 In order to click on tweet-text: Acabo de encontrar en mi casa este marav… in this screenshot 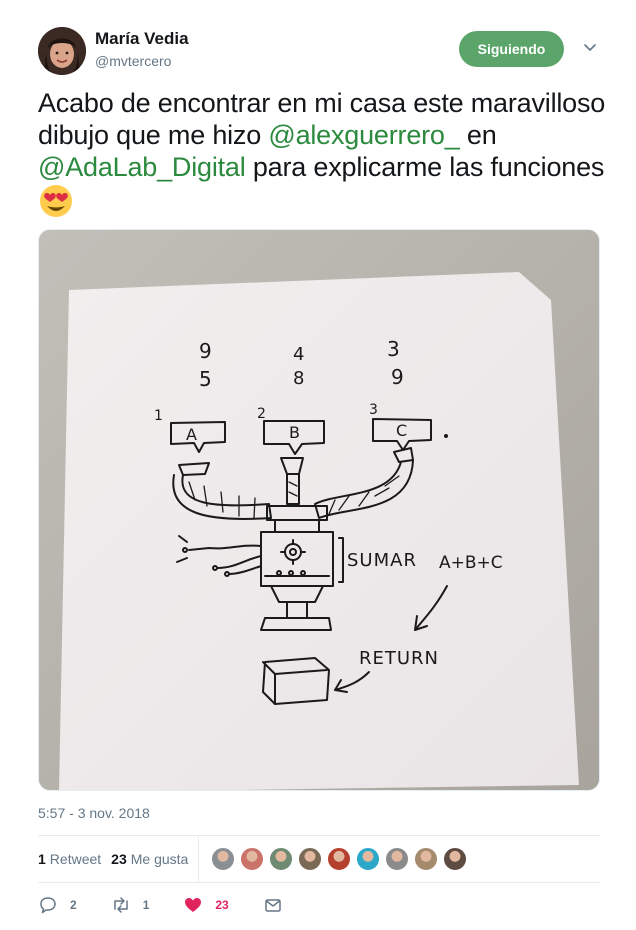, I will do `click(323, 153)`.